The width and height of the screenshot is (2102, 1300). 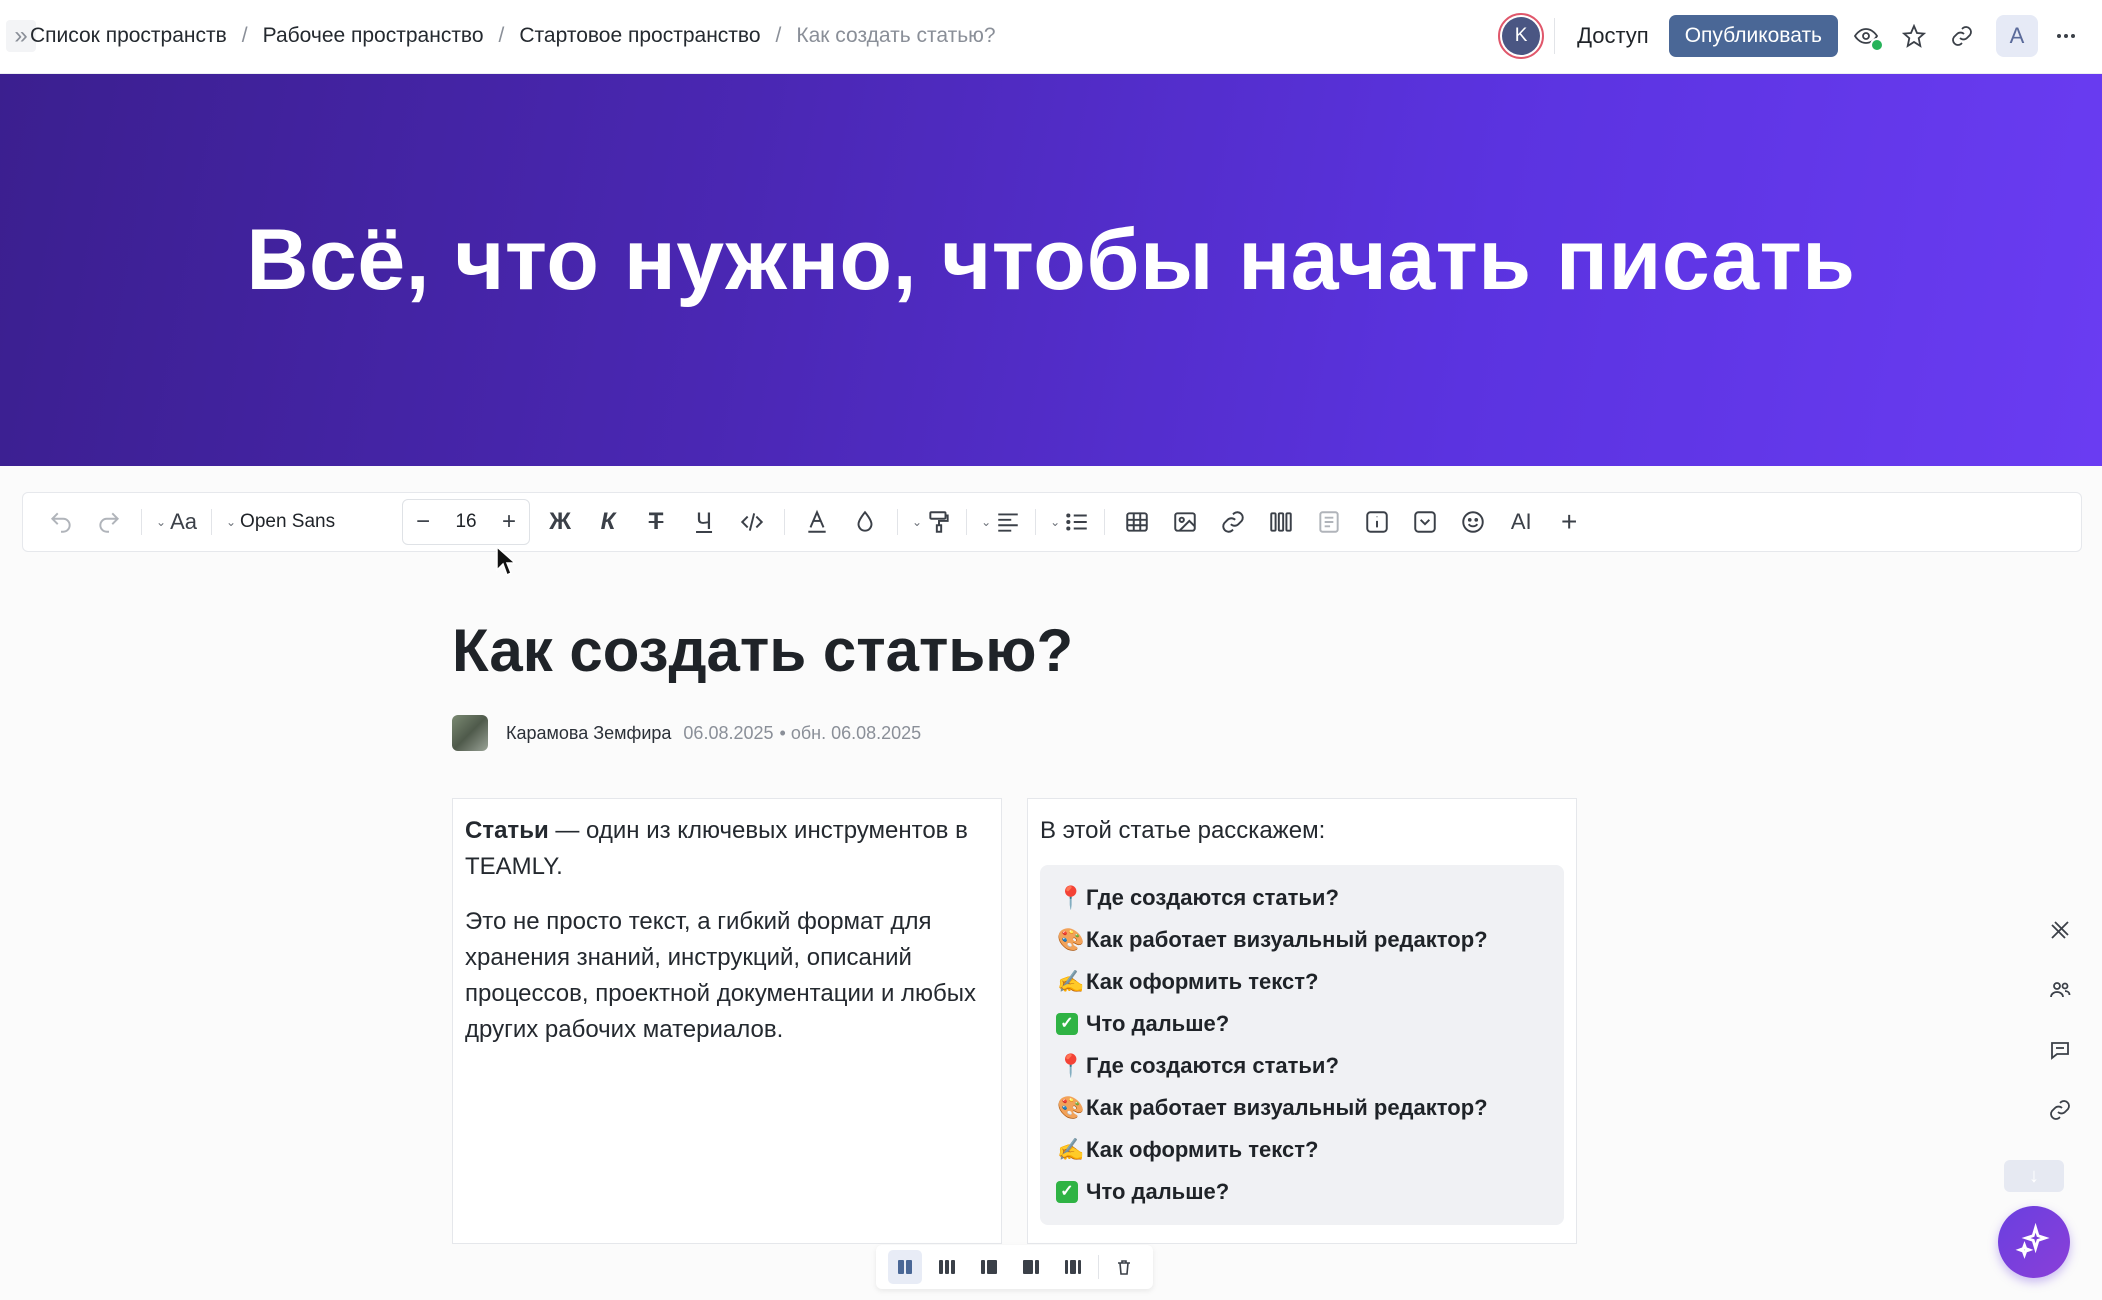 I want to click on format-painter-dropdown: ⌄, so click(x=932, y=522).